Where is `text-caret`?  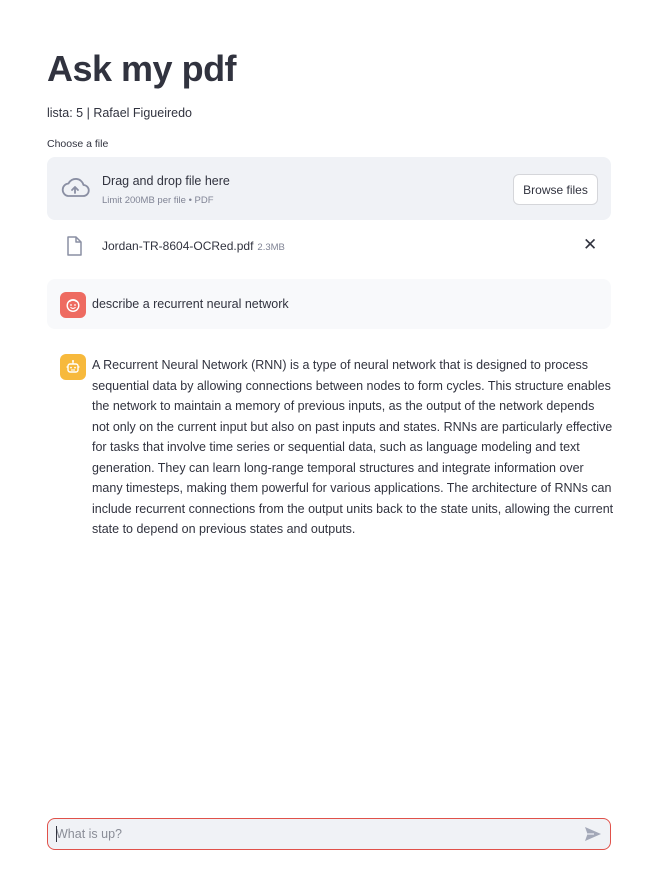
text-caret is located at coordinates (56, 834).